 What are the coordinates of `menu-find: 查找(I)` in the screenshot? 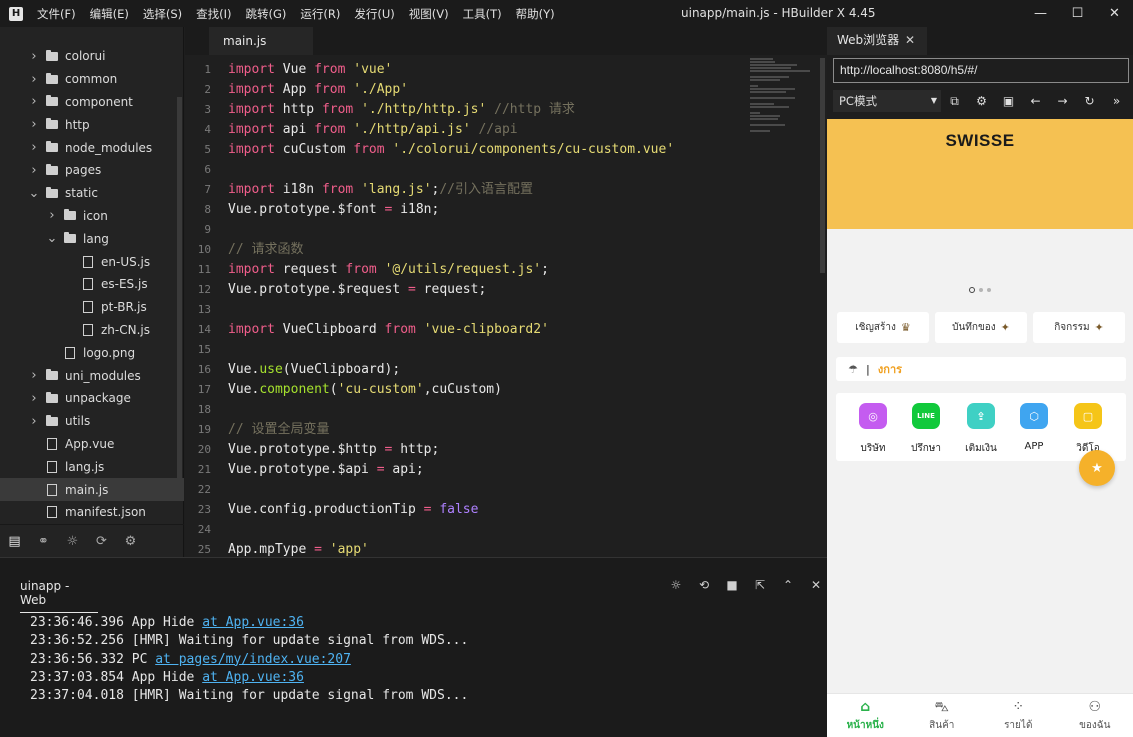 It's located at (213, 14).